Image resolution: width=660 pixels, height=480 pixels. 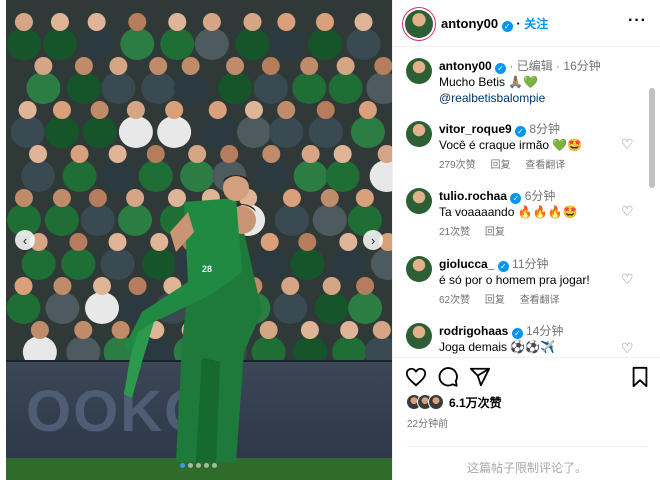 I want to click on comment-time: 8分钟, so click(x=545, y=129).